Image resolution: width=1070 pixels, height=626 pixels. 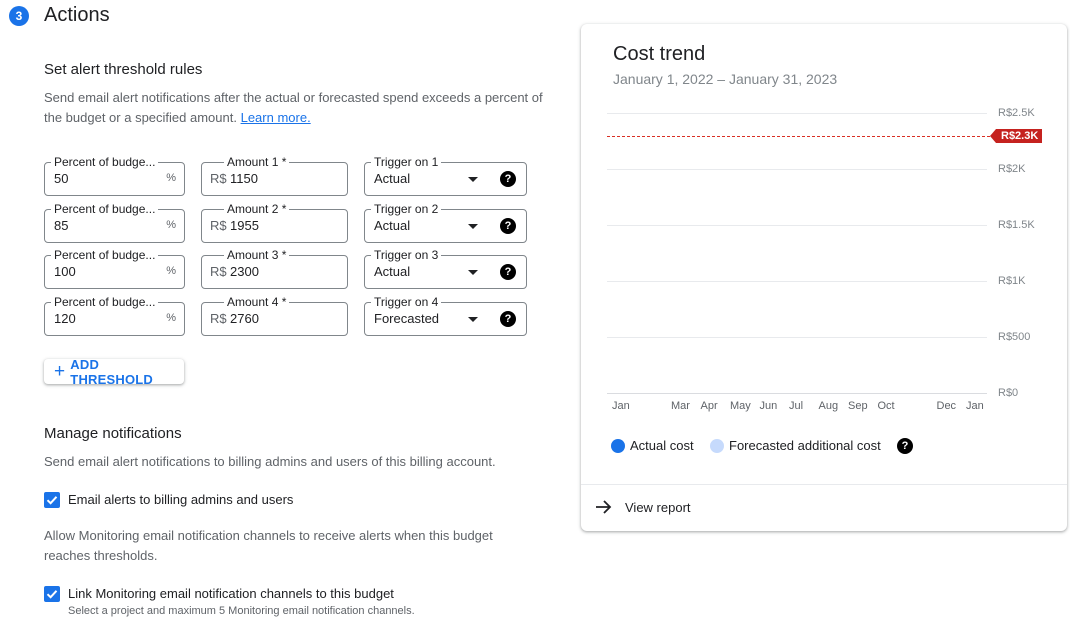 I want to click on percent-field-4: Percent of budge... 120 %, so click(x=114, y=315).